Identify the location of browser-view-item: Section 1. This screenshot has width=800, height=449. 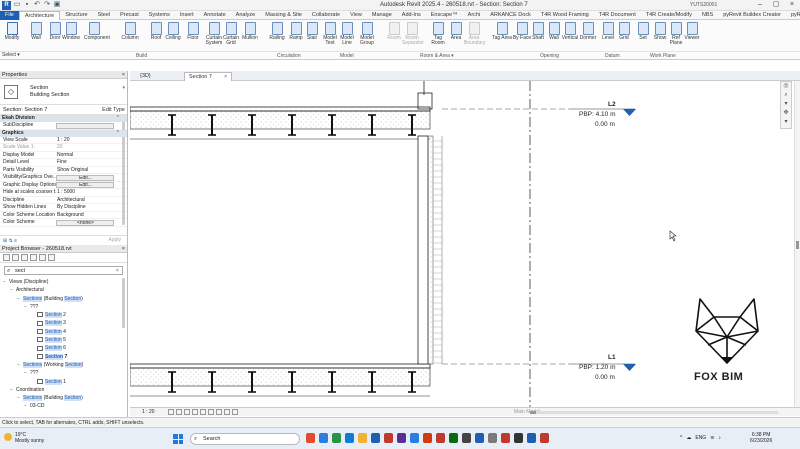
(63, 382).